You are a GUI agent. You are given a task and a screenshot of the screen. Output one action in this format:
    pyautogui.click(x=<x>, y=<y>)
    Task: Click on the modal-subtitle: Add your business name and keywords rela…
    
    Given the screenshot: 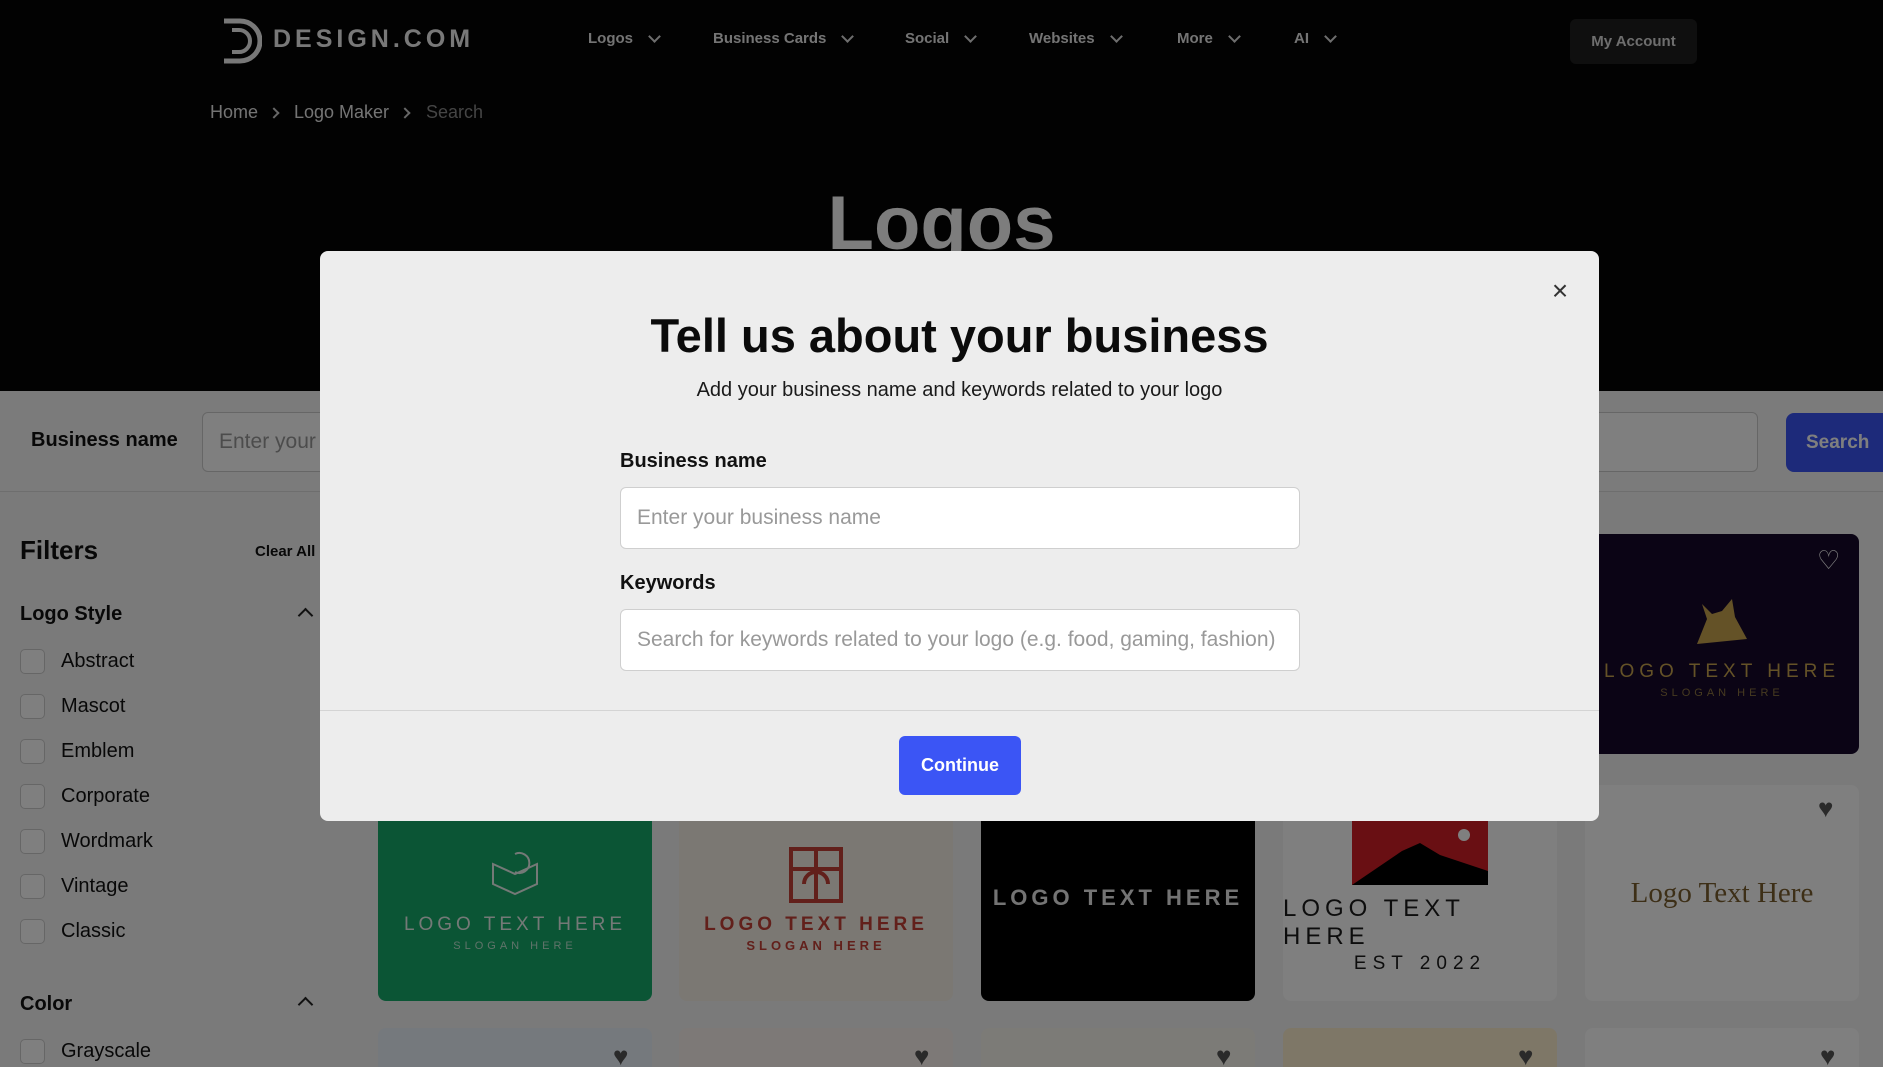 What is the action you would take?
    pyautogui.click(x=959, y=390)
    